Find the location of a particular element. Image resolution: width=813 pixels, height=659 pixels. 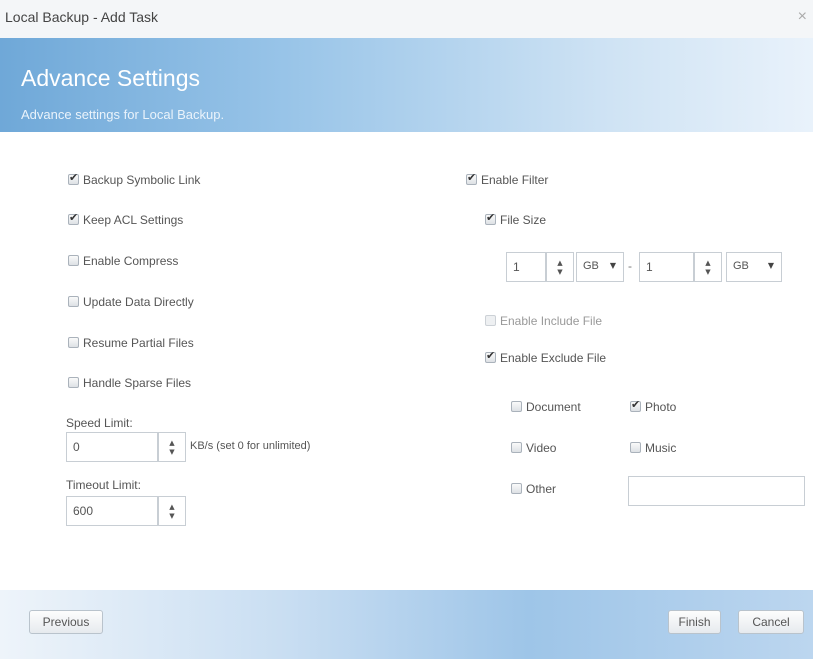

option-resume-partial-files: Resume Partial Files is located at coordinates (131, 342).